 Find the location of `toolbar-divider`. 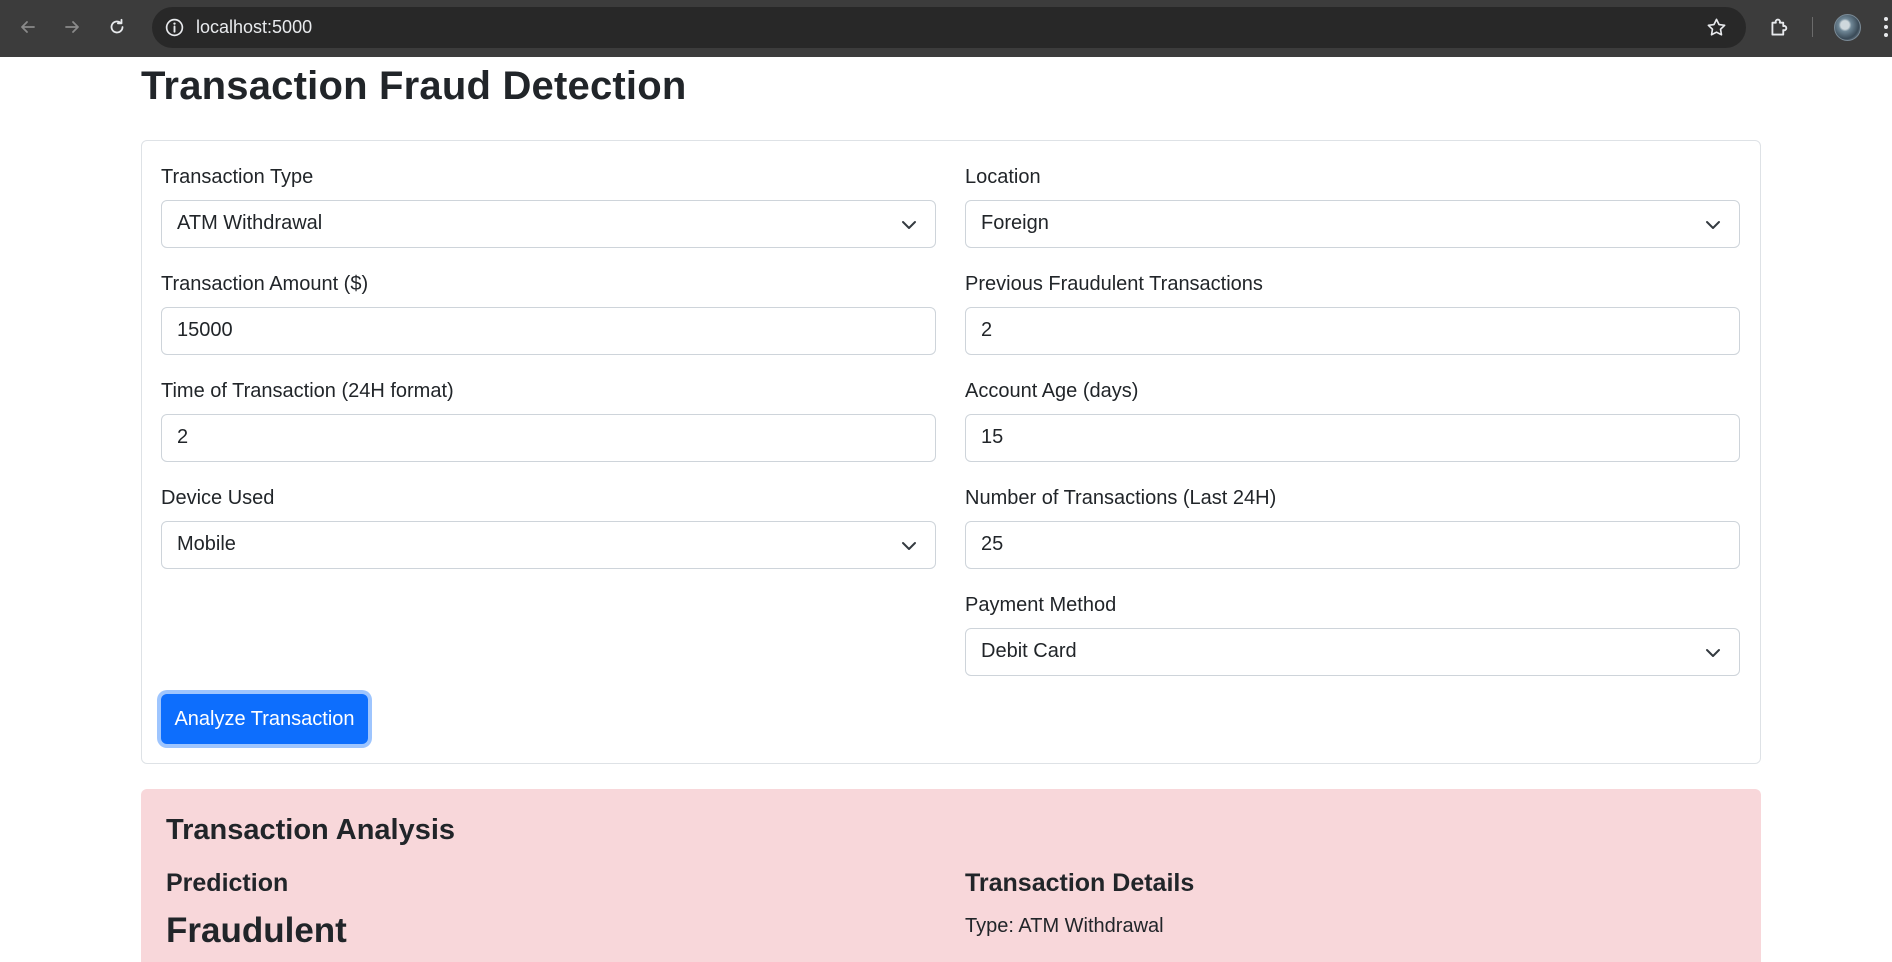

toolbar-divider is located at coordinates (1812, 27).